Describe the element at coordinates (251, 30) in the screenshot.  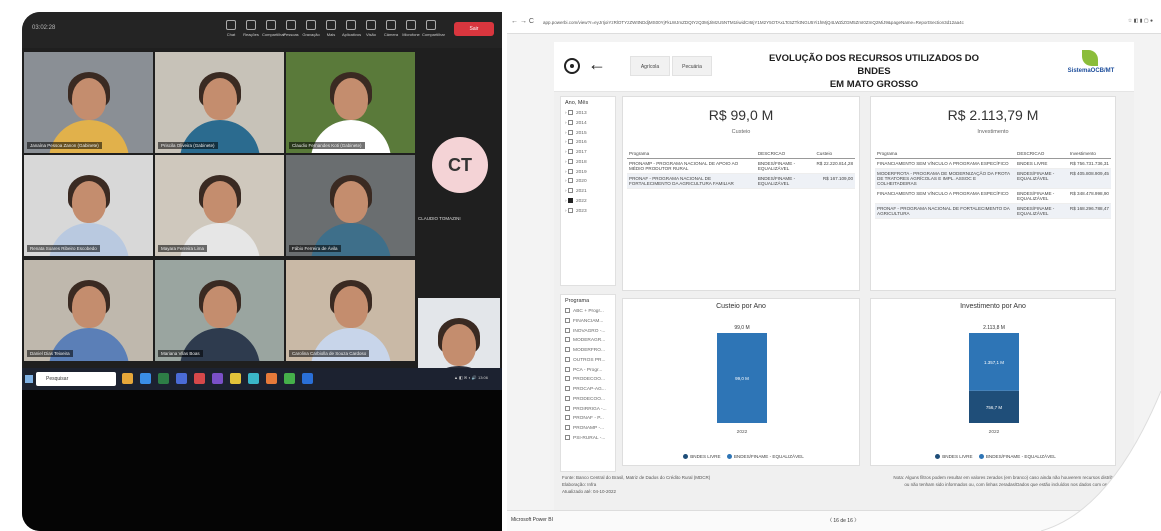
I see `zoom-control-button: Reações` at that location.